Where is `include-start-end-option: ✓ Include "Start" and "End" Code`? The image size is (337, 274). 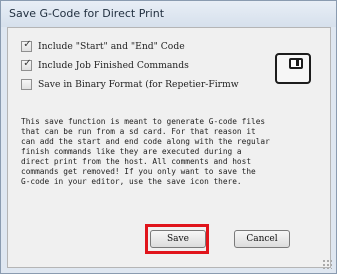
include-start-end-option: ✓ Include "Start" and "End" Code is located at coordinates (103, 46).